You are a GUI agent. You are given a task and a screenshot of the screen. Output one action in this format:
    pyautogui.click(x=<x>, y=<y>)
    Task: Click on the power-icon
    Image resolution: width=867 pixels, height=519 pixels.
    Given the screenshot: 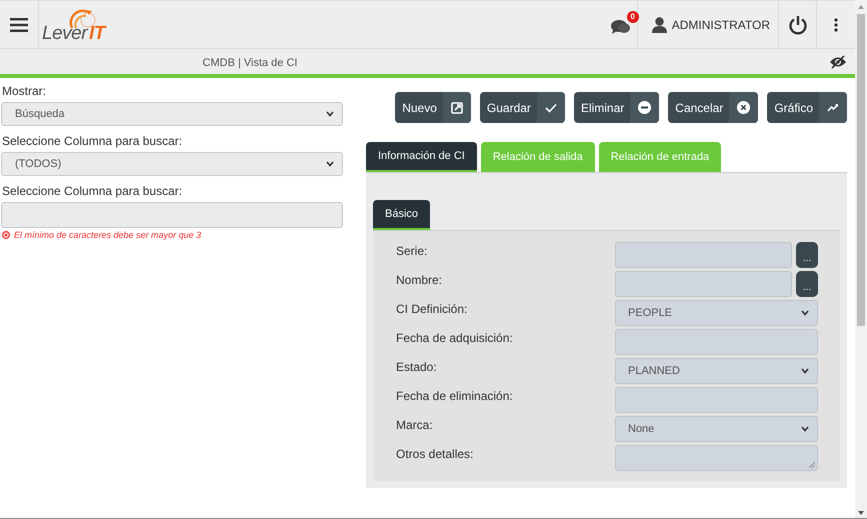 What is the action you would take?
    pyautogui.click(x=798, y=24)
    